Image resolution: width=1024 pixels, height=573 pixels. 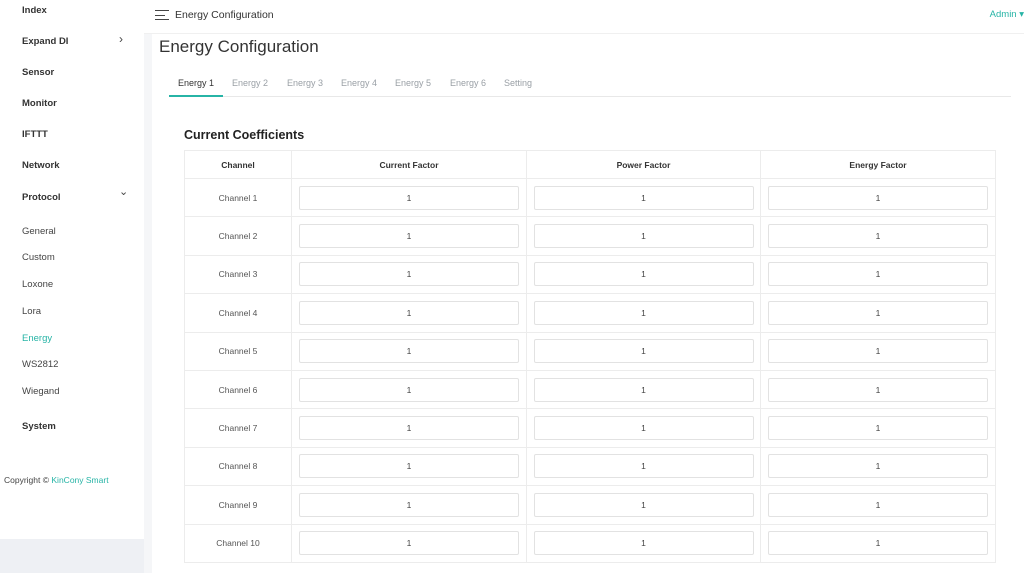 I want to click on nav-index: Index, so click(x=34, y=10).